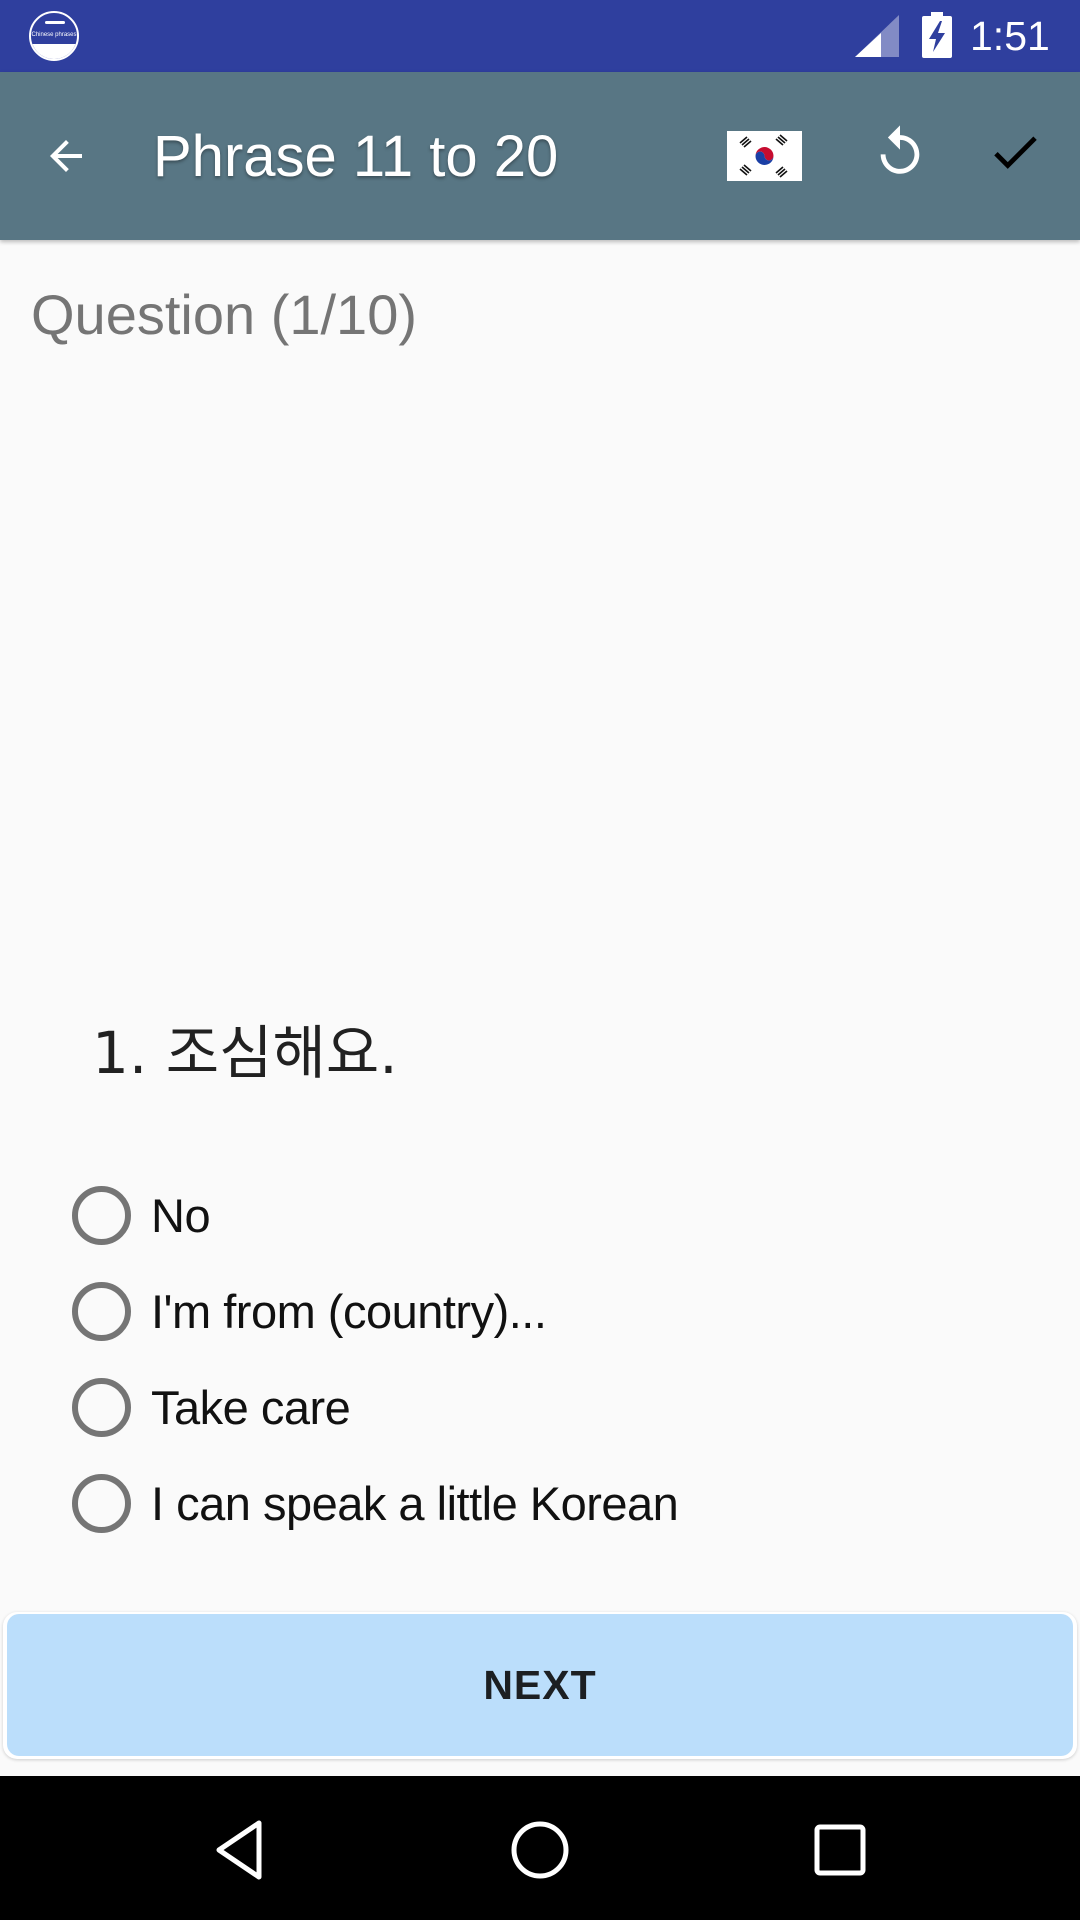 The width and height of the screenshot is (1080, 1920). I want to click on answer-option: Take care, so click(522, 1407).